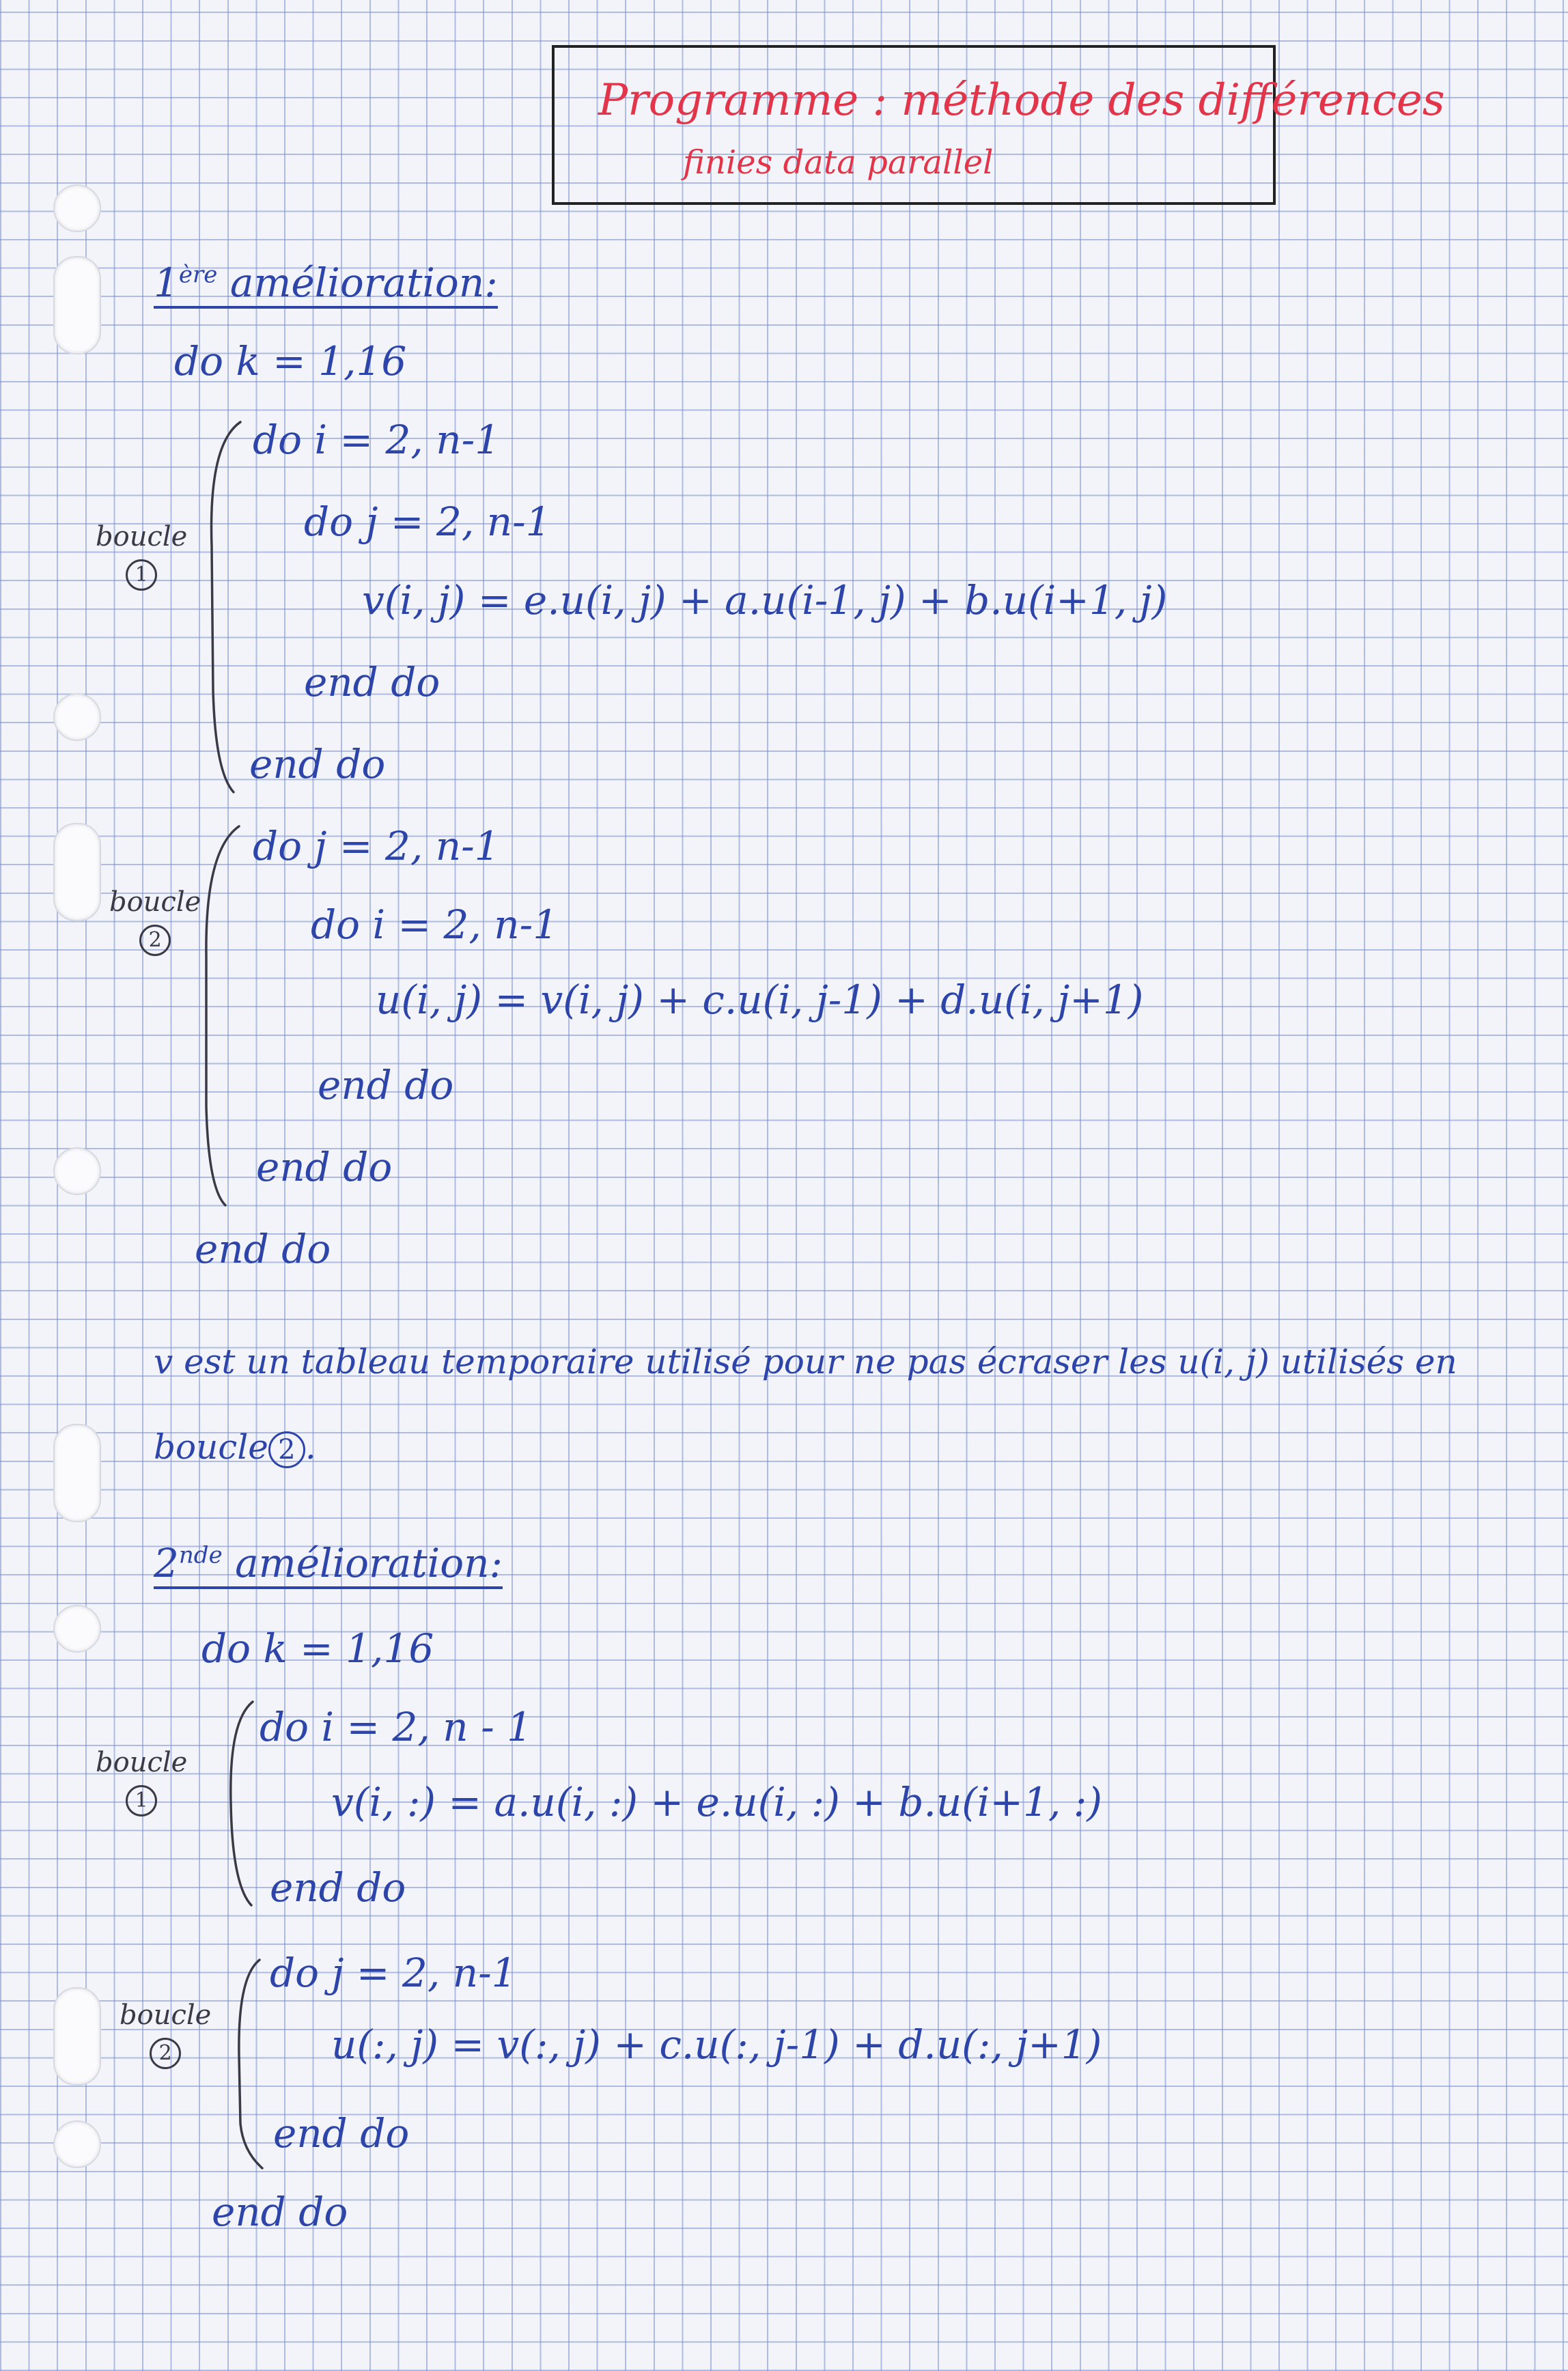  Describe the element at coordinates (155, 920) in the screenshot. I see `loop2-label-s1: boucle 2` at that location.